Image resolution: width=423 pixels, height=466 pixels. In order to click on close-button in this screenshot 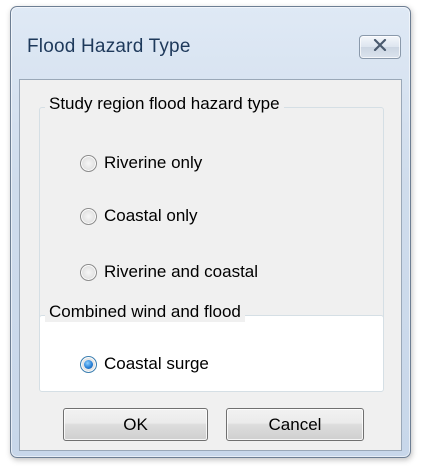, I will do `click(380, 47)`.